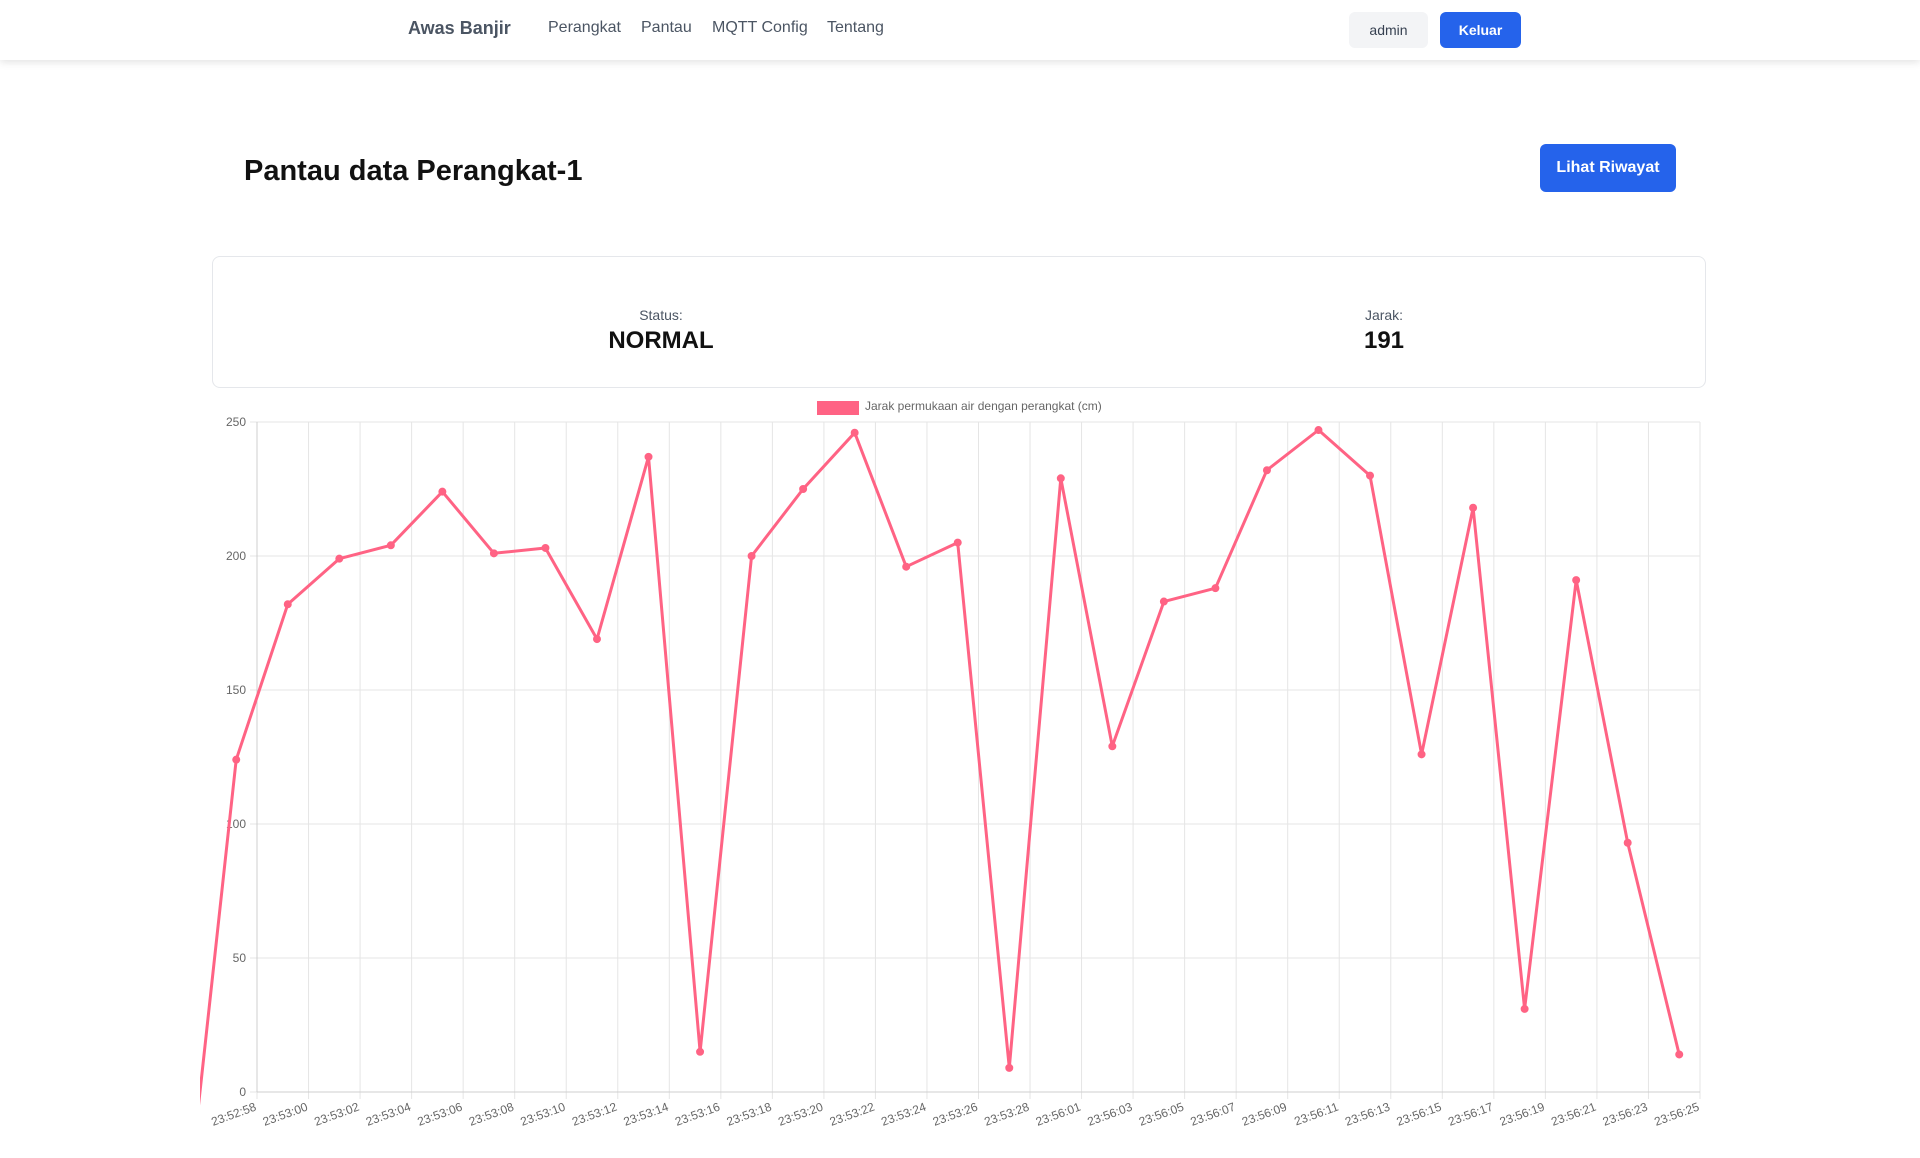 This screenshot has height=1158, width=1920. What do you see at coordinates (661, 340) in the screenshot?
I see `status-value: NORMAL` at bounding box center [661, 340].